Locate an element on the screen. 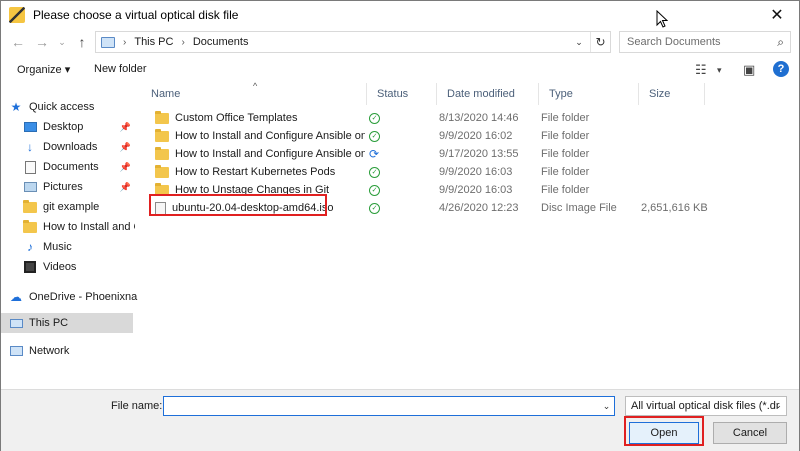 The image size is (800, 451). breadcrumb-this-pc: This PC is located at coordinates (153, 42).